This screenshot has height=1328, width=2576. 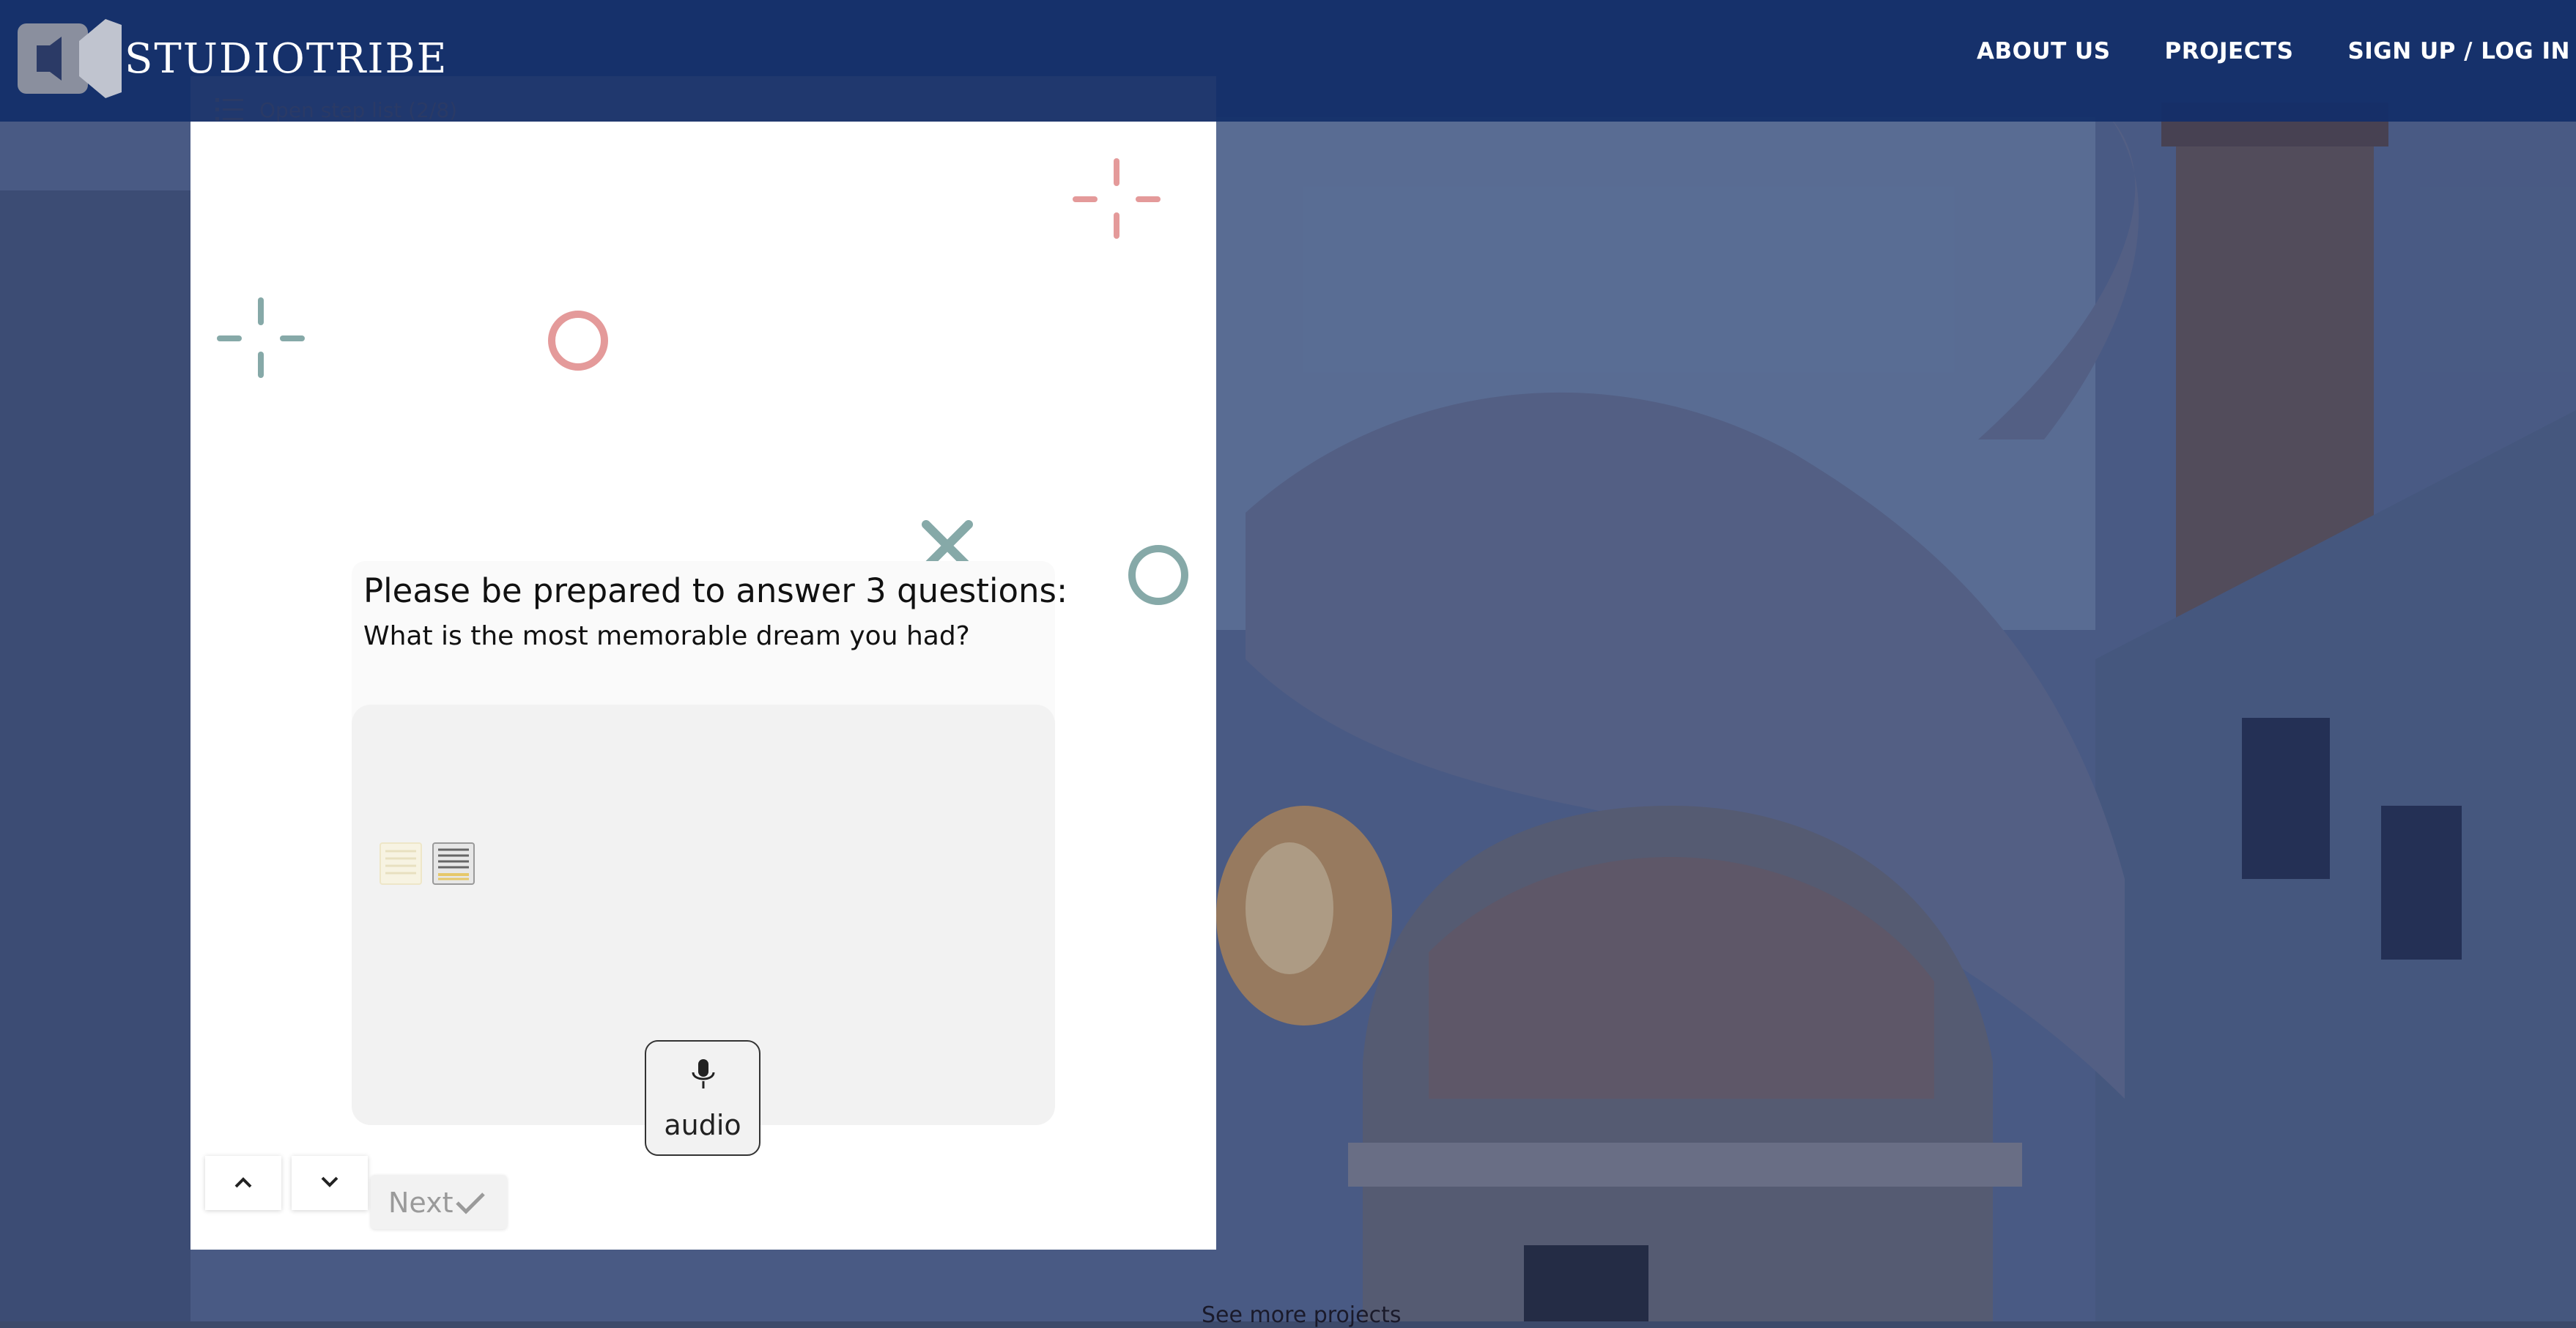 I want to click on nav-projects: PROJECTS, so click(x=2229, y=51).